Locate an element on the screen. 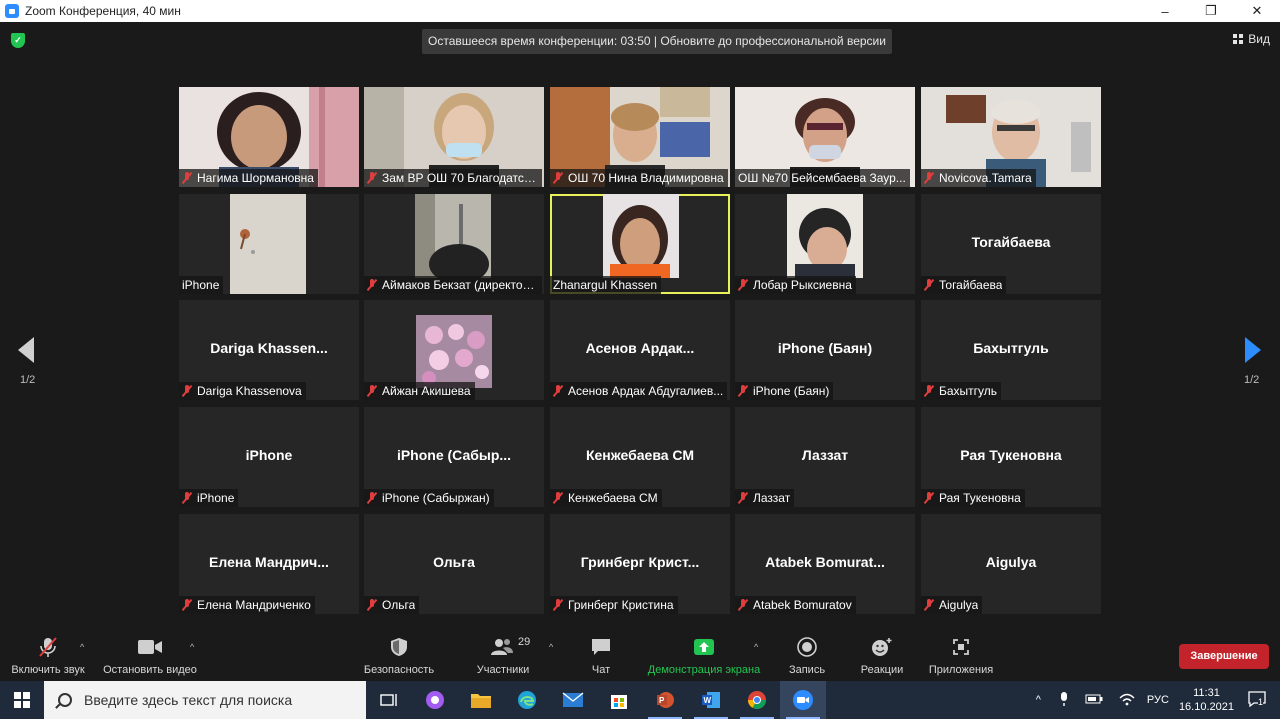 The image size is (1280, 719). minimize-button: – is located at coordinates (1165, 11).